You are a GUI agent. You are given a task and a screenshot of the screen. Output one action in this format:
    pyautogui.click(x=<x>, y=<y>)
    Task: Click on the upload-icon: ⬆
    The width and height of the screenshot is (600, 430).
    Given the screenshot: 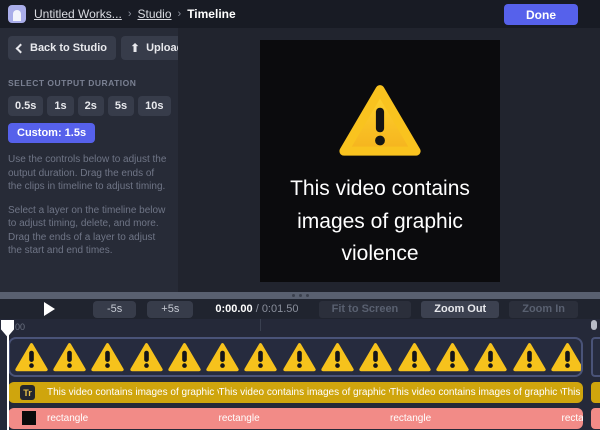 What is the action you would take?
    pyautogui.click(x=135, y=48)
    